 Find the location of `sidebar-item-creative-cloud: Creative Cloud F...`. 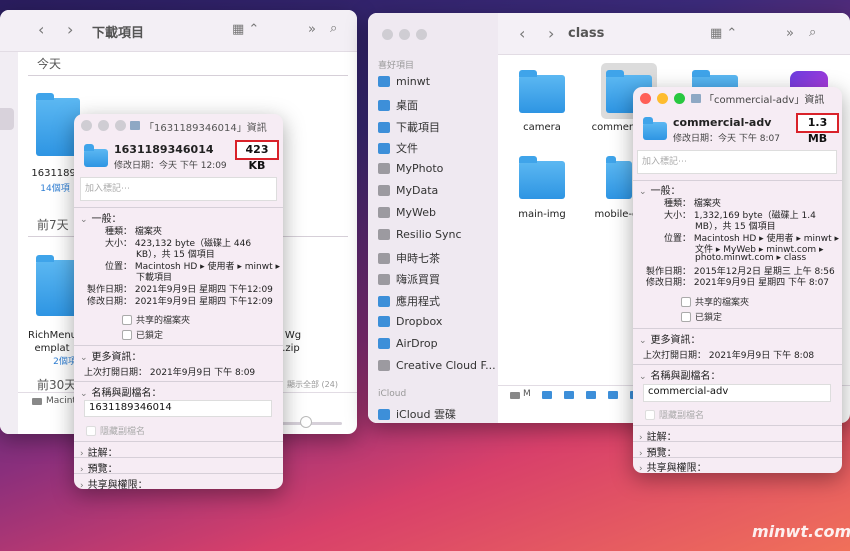

sidebar-item-creative-cloud: Creative Cloud F... is located at coordinates (437, 365).